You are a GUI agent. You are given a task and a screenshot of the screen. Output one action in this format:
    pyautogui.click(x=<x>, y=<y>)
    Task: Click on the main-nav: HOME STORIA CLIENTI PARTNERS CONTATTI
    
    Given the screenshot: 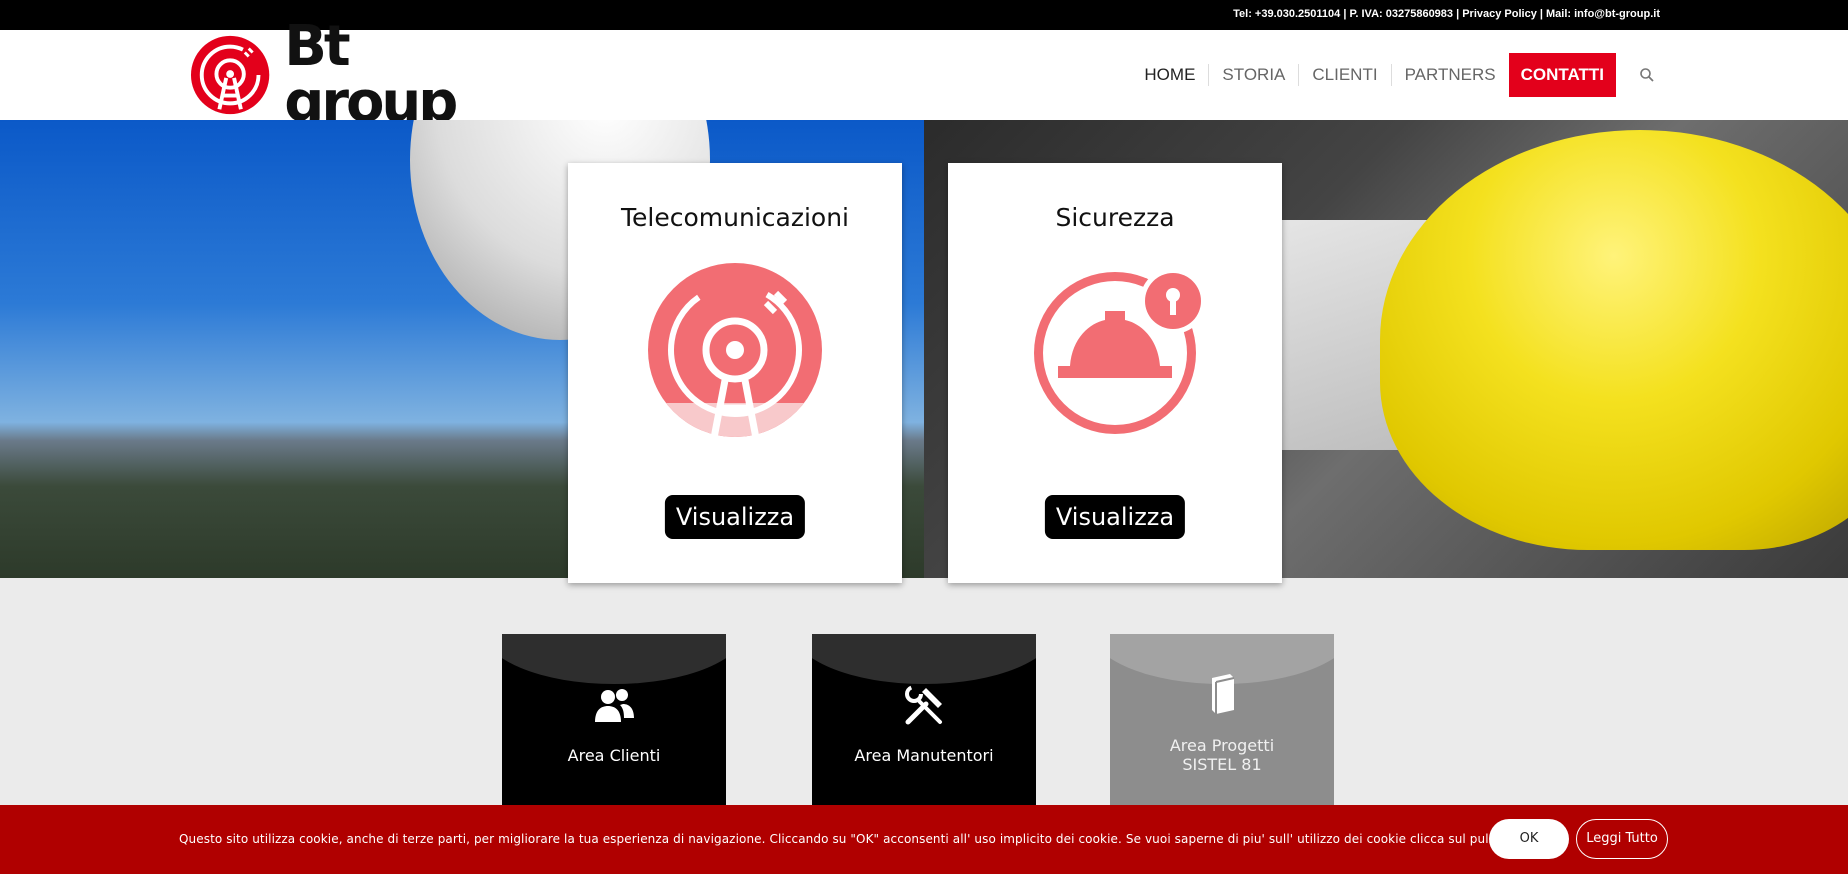 What is the action you would take?
    pyautogui.click(x=1393, y=75)
    